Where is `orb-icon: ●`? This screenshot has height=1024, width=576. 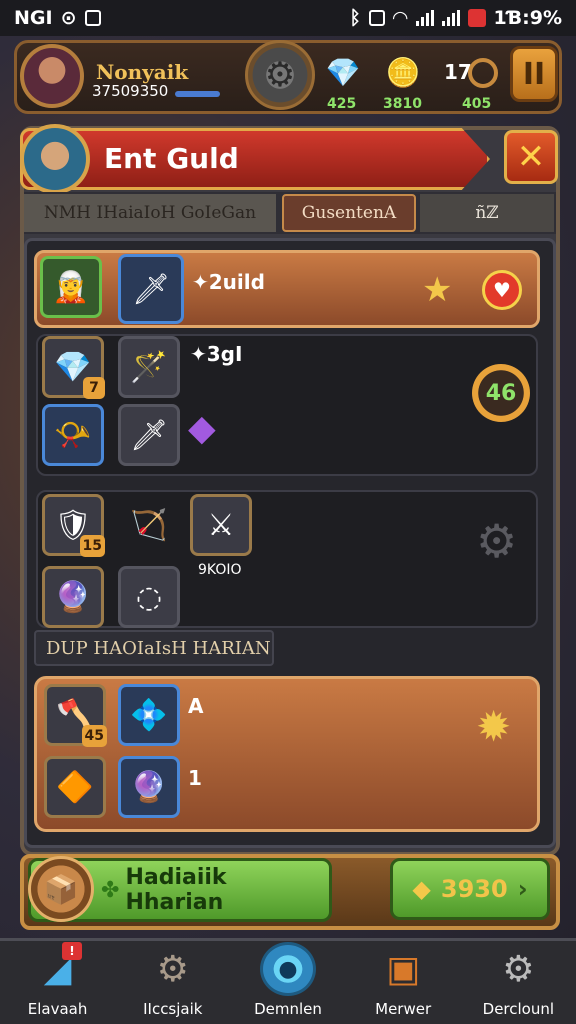
orb-icon: ● is located at coordinates (287, 969).